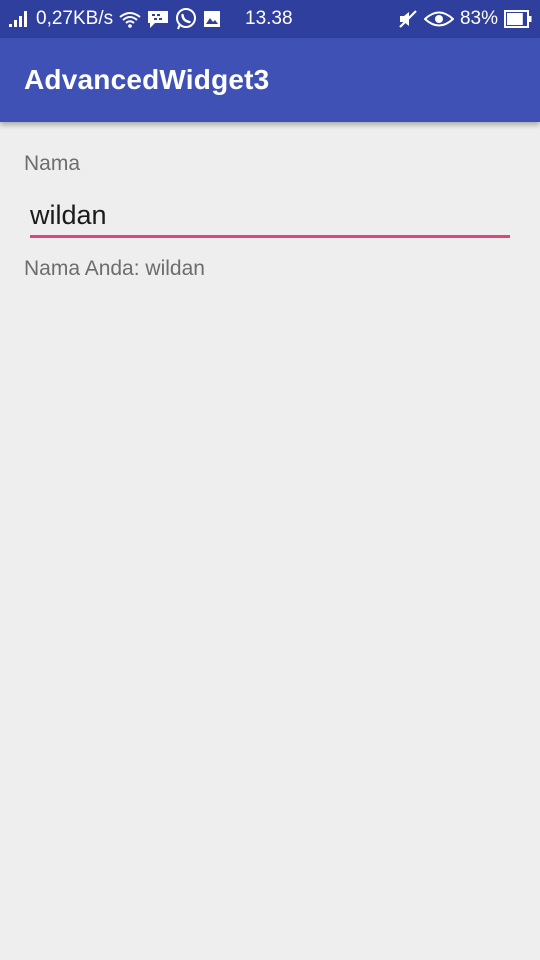 The image size is (540, 960). Describe the element at coordinates (186, 19) in the screenshot. I see `whatsapp-icon` at that location.